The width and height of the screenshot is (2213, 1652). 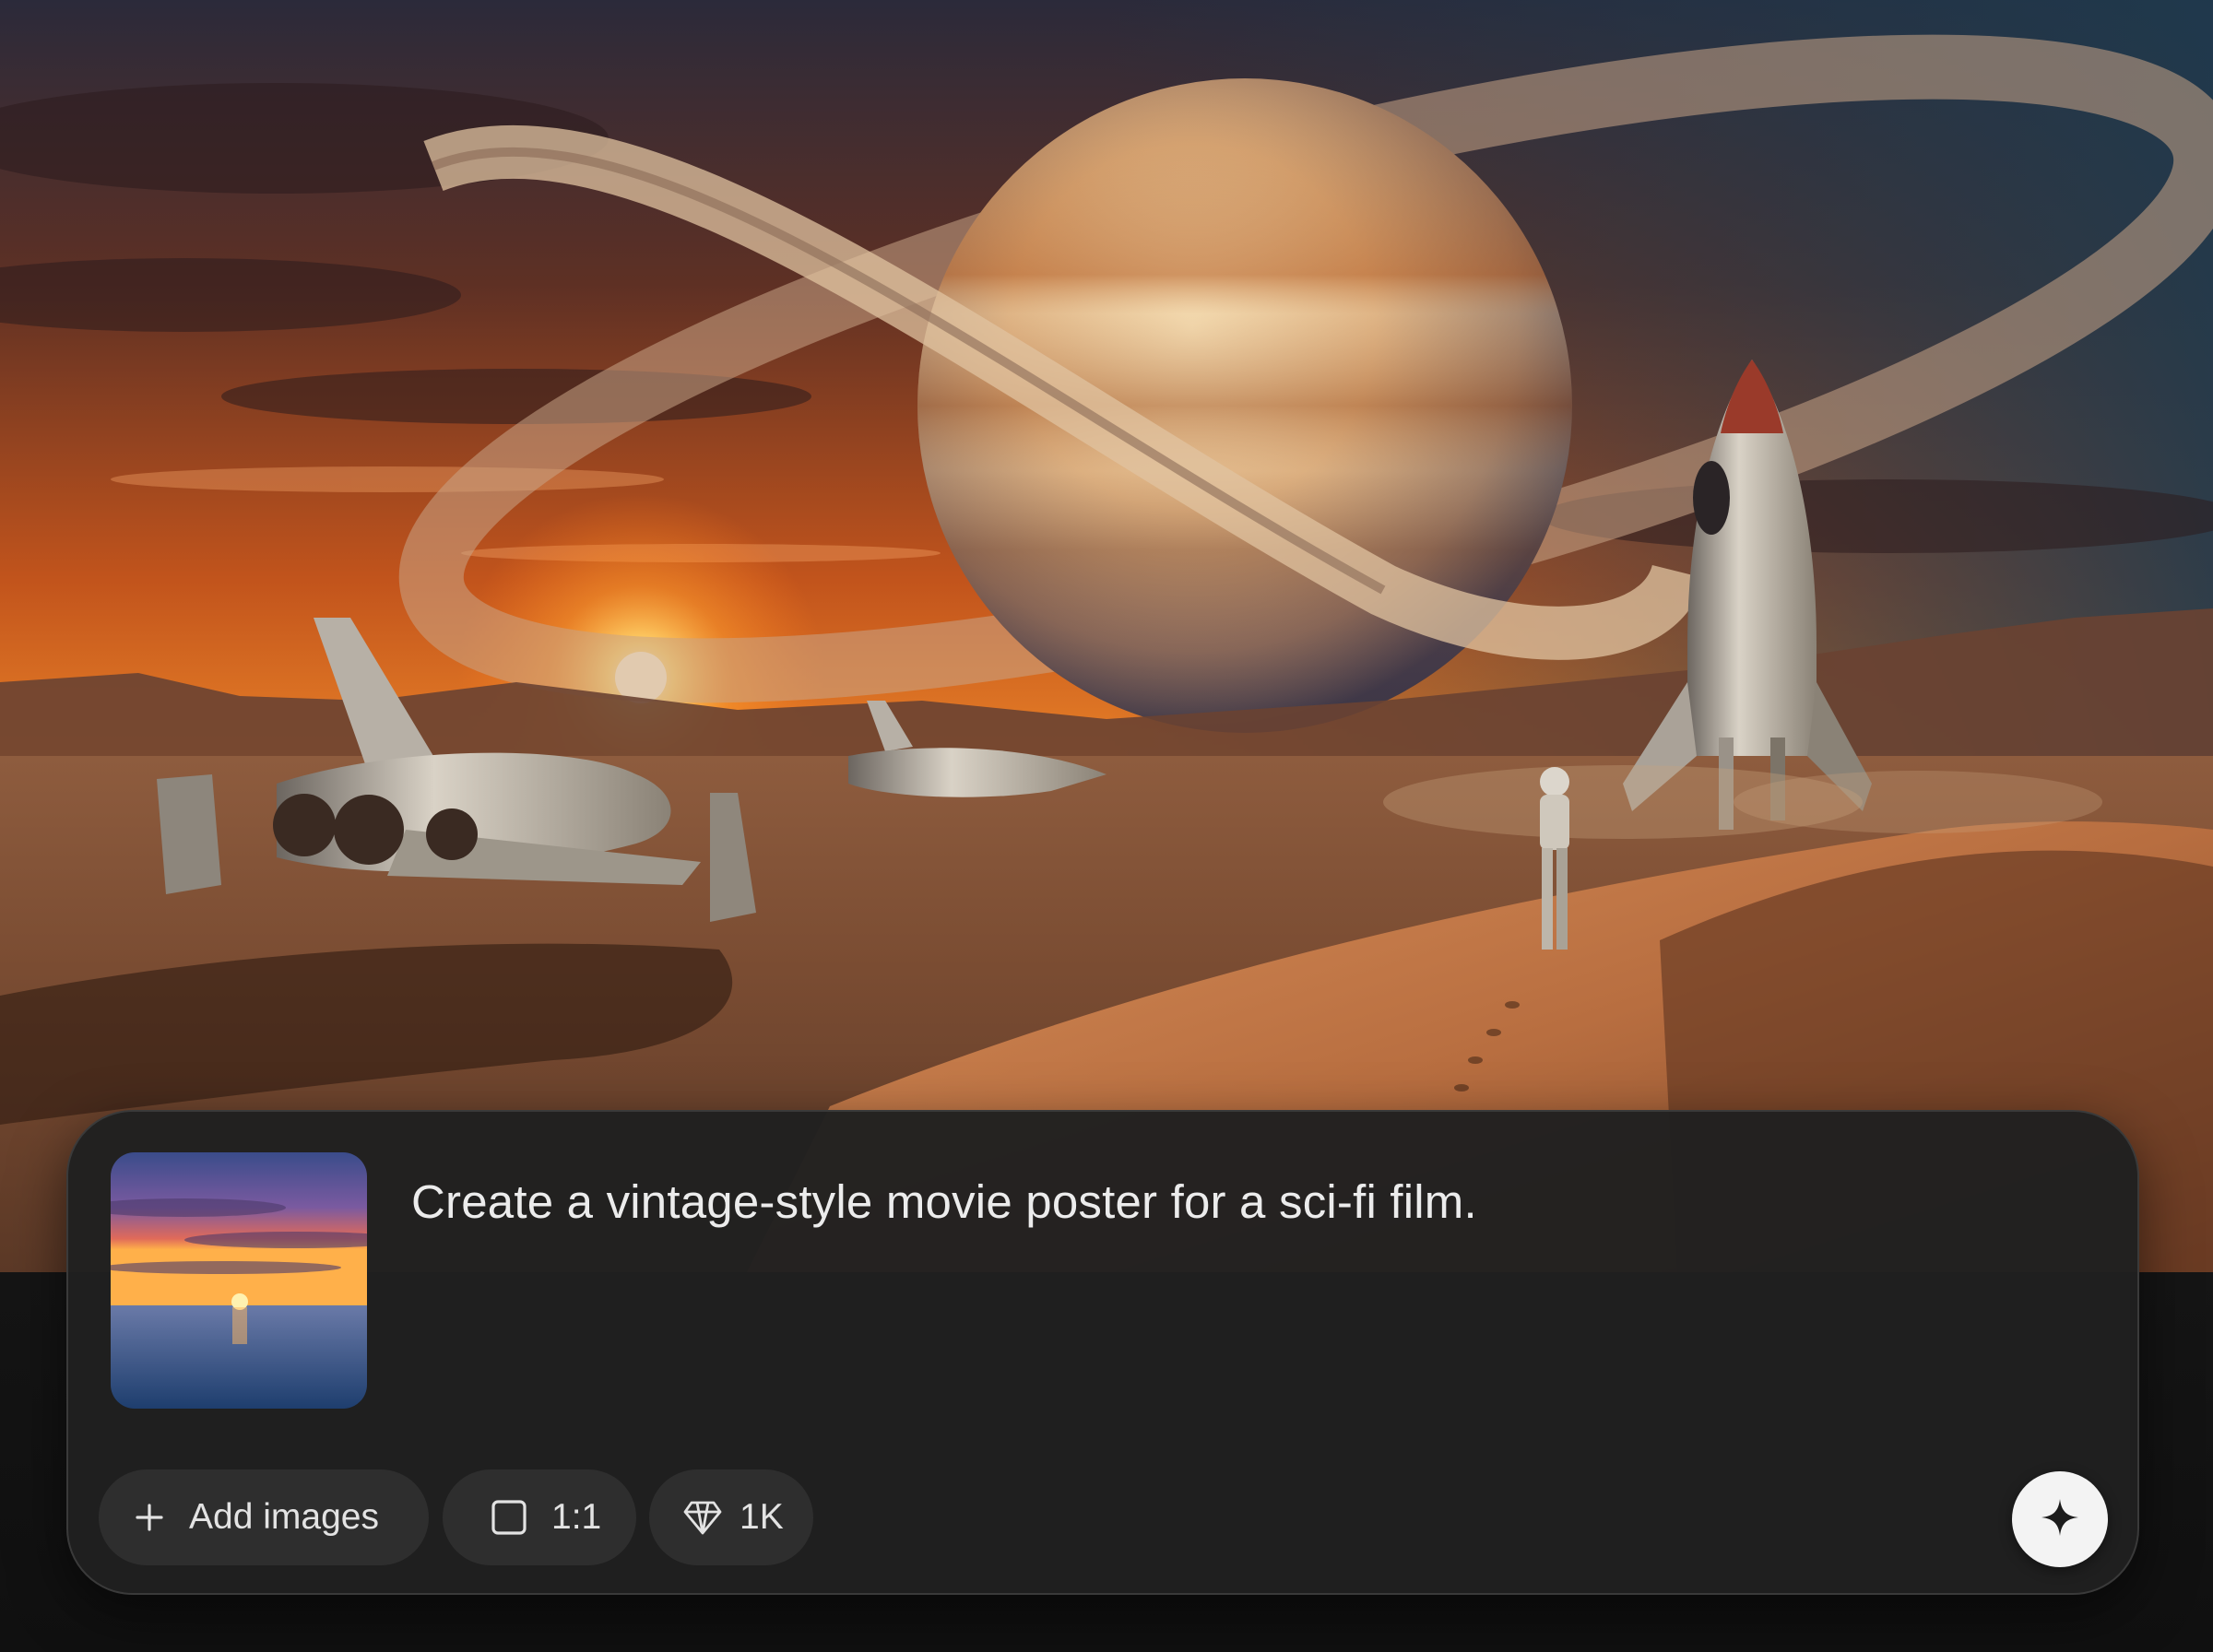 I want to click on generate-button, so click(x=2060, y=1519).